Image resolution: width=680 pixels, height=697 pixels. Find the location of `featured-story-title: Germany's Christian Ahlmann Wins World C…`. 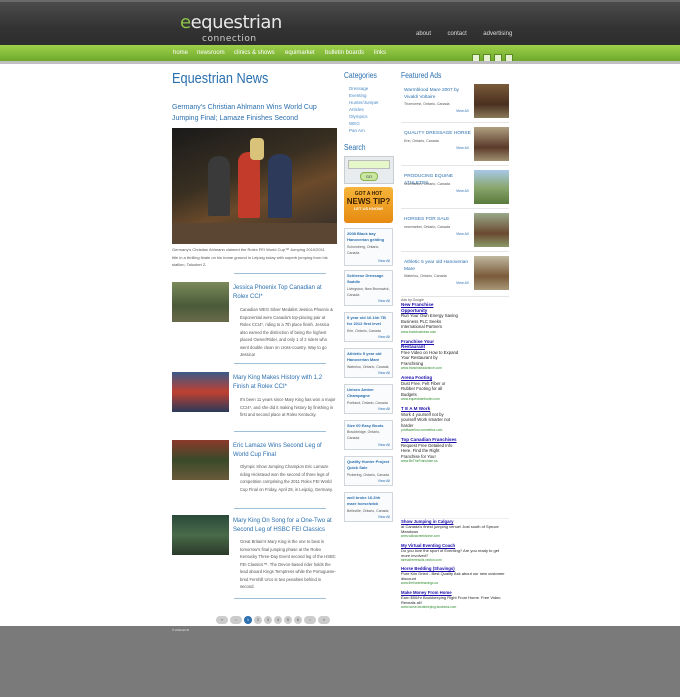

featured-story-title: Germany's Christian Ahlmann Wins World C… is located at coordinates (253, 113).